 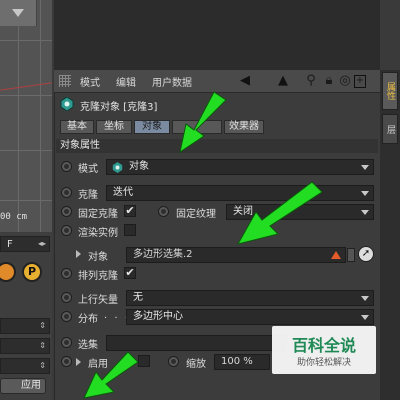 What do you see at coordinates (66, 342) in the screenshot?
I see `selection-radio` at bounding box center [66, 342].